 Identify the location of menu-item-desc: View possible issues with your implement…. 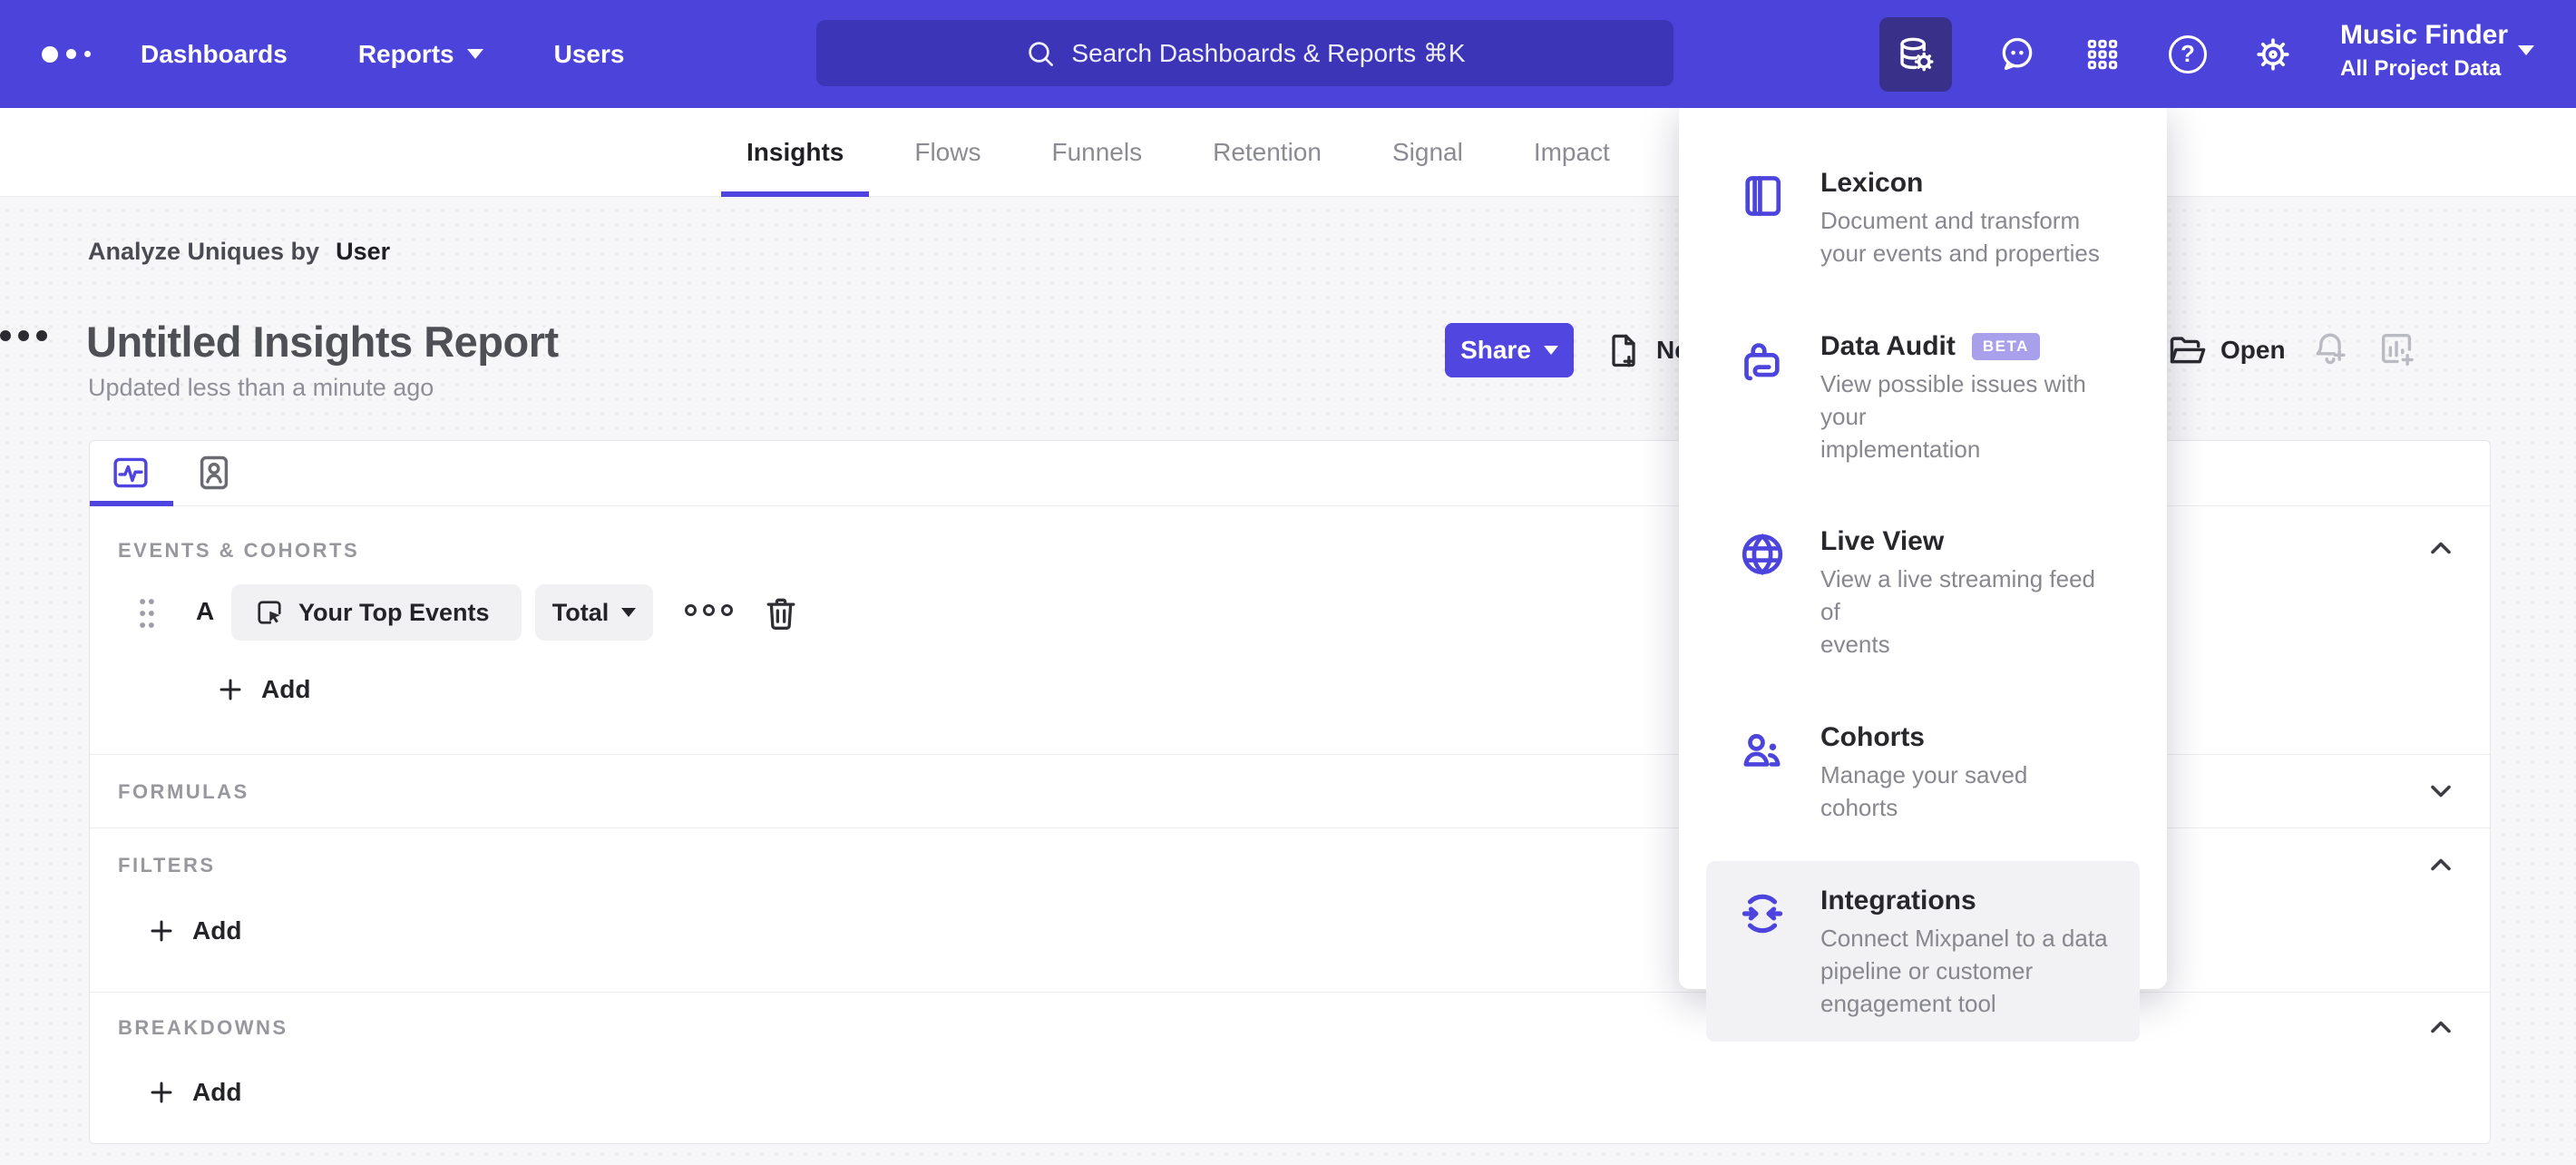
(1953, 416).